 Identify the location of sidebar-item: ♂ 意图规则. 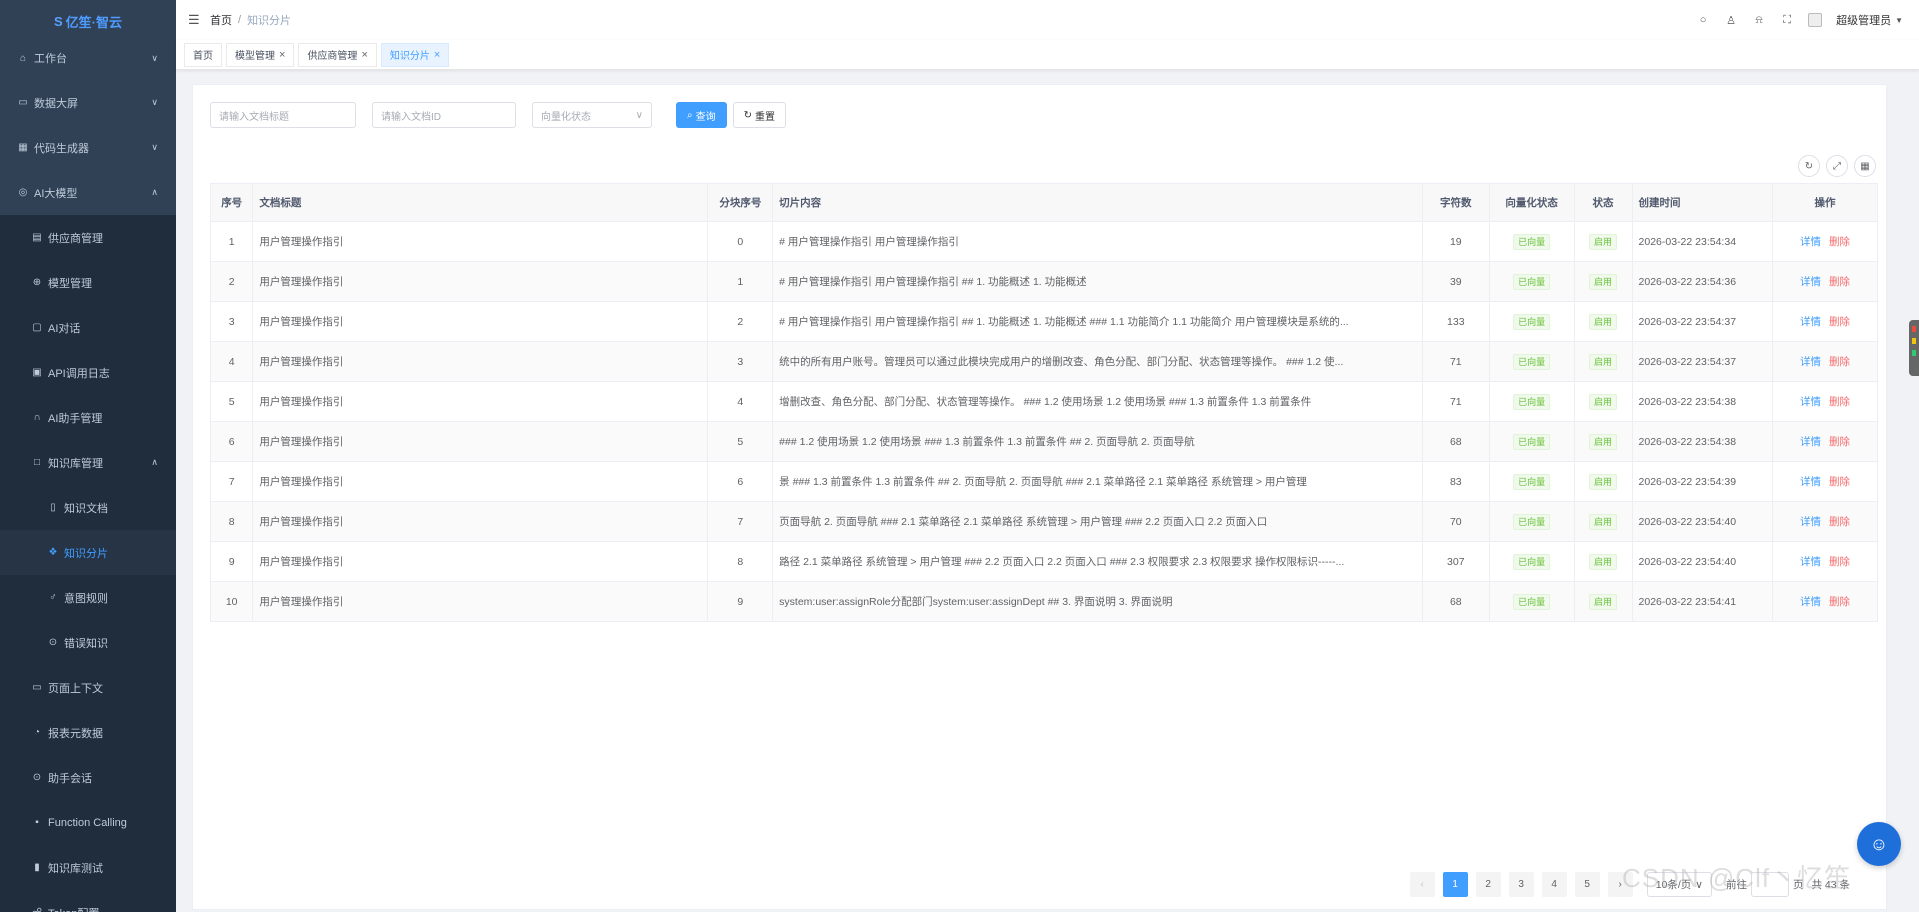
(88, 597).